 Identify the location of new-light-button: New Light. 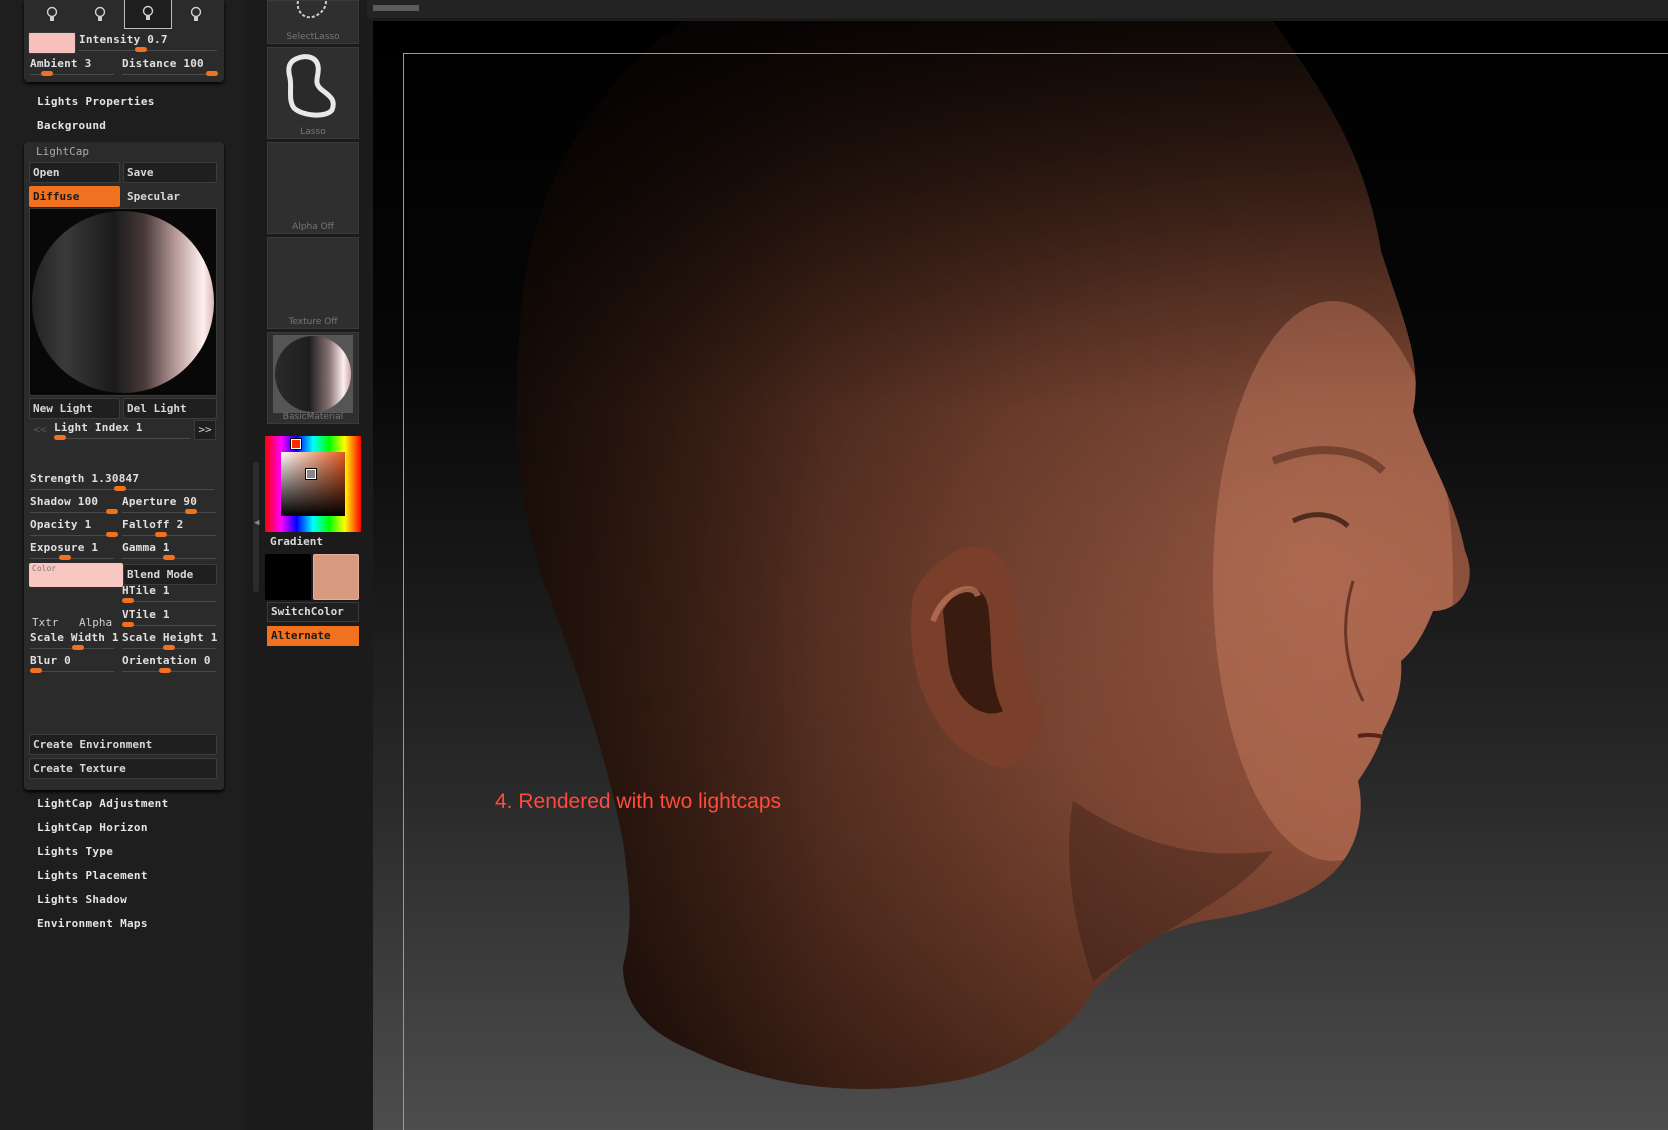
(74, 408).